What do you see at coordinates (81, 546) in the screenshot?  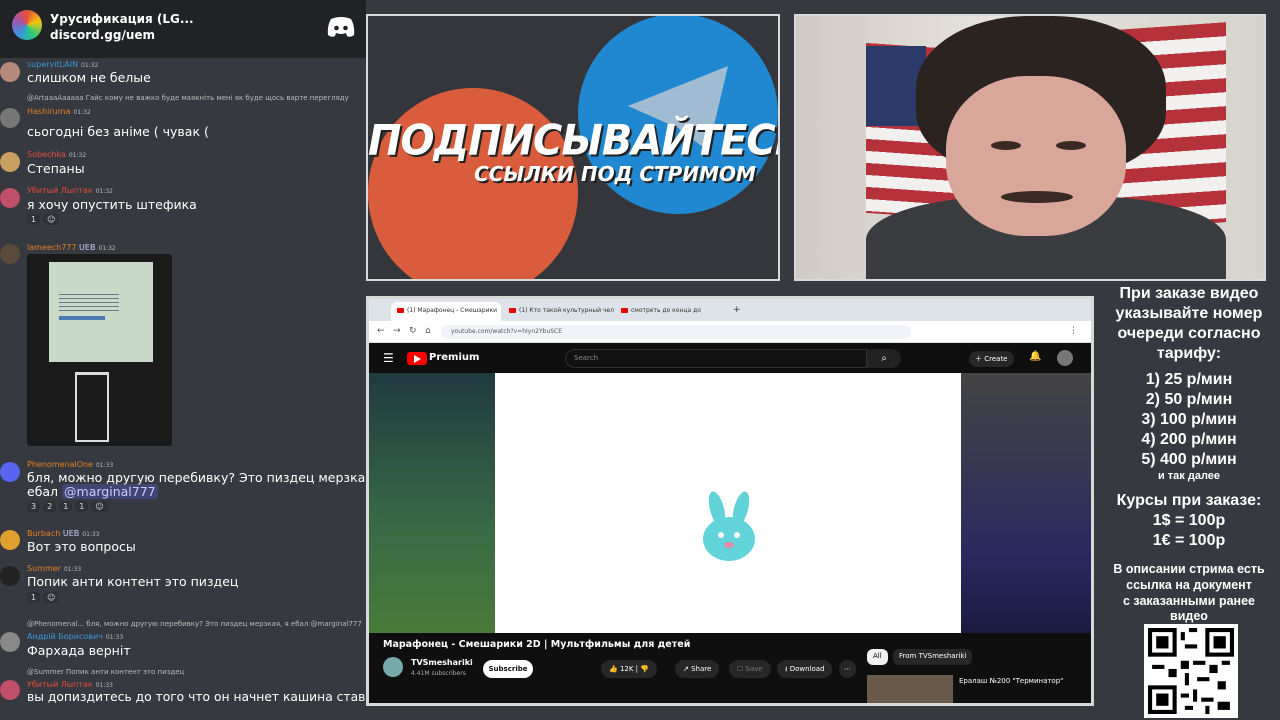 I see `message-text: Вот это вопросы` at bounding box center [81, 546].